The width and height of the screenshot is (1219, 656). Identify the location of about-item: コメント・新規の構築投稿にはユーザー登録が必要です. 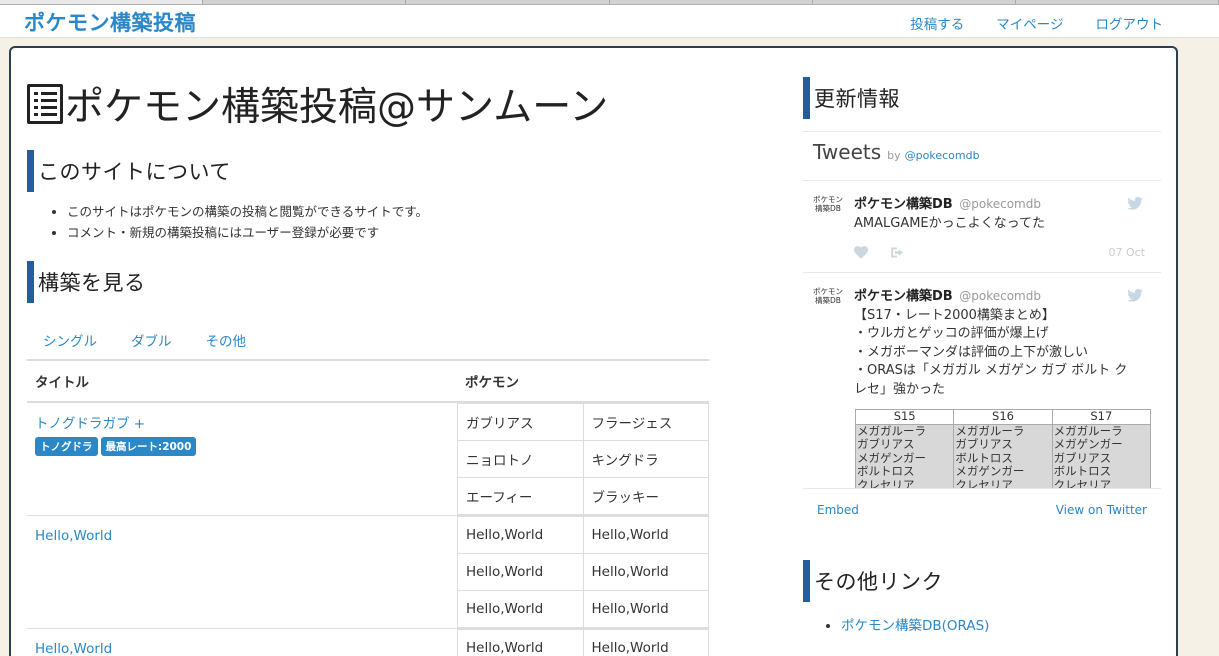
(392, 232).